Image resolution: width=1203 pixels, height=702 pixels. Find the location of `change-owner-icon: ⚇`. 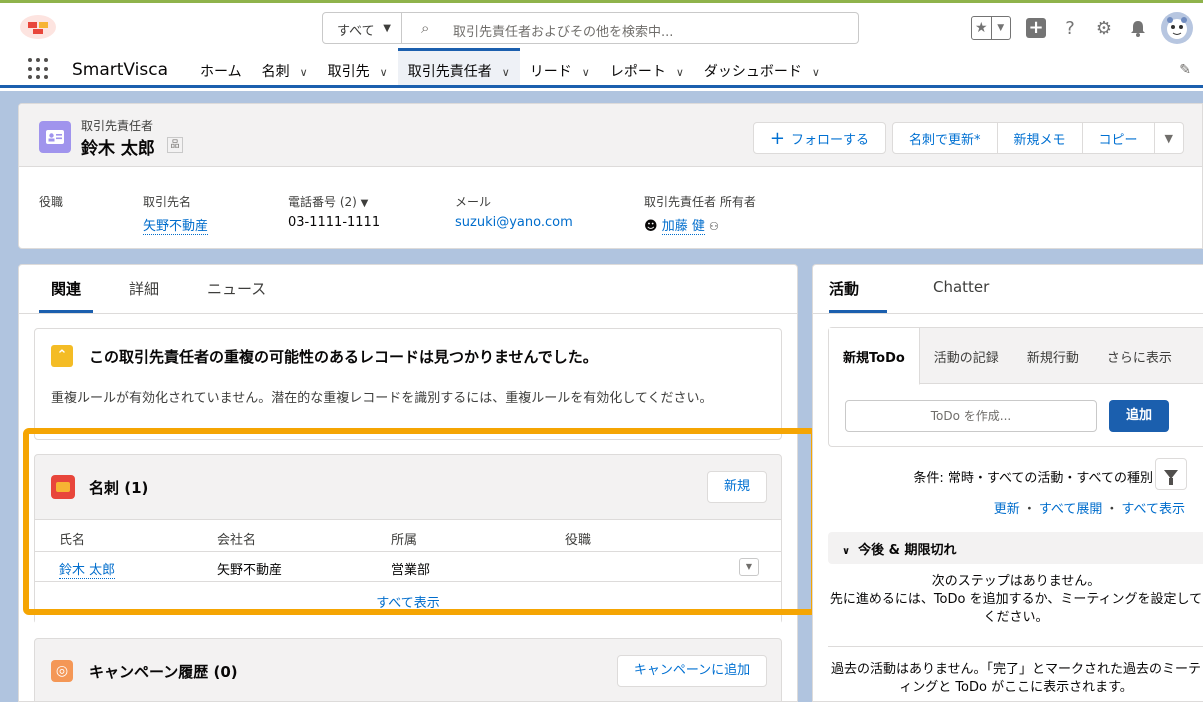

change-owner-icon: ⚇ is located at coordinates (714, 226).